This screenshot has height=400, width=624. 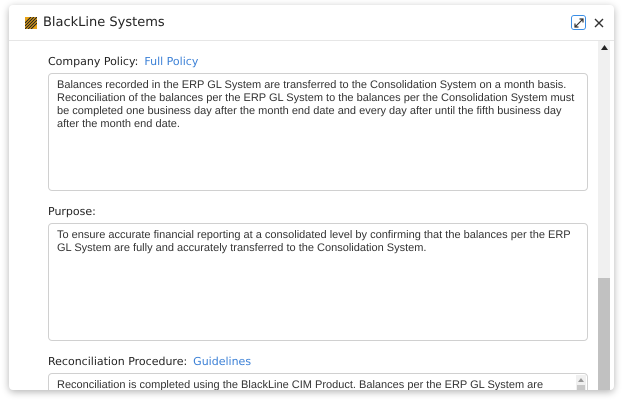 I want to click on window-title: BlackLine Systems, so click(x=104, y=22).